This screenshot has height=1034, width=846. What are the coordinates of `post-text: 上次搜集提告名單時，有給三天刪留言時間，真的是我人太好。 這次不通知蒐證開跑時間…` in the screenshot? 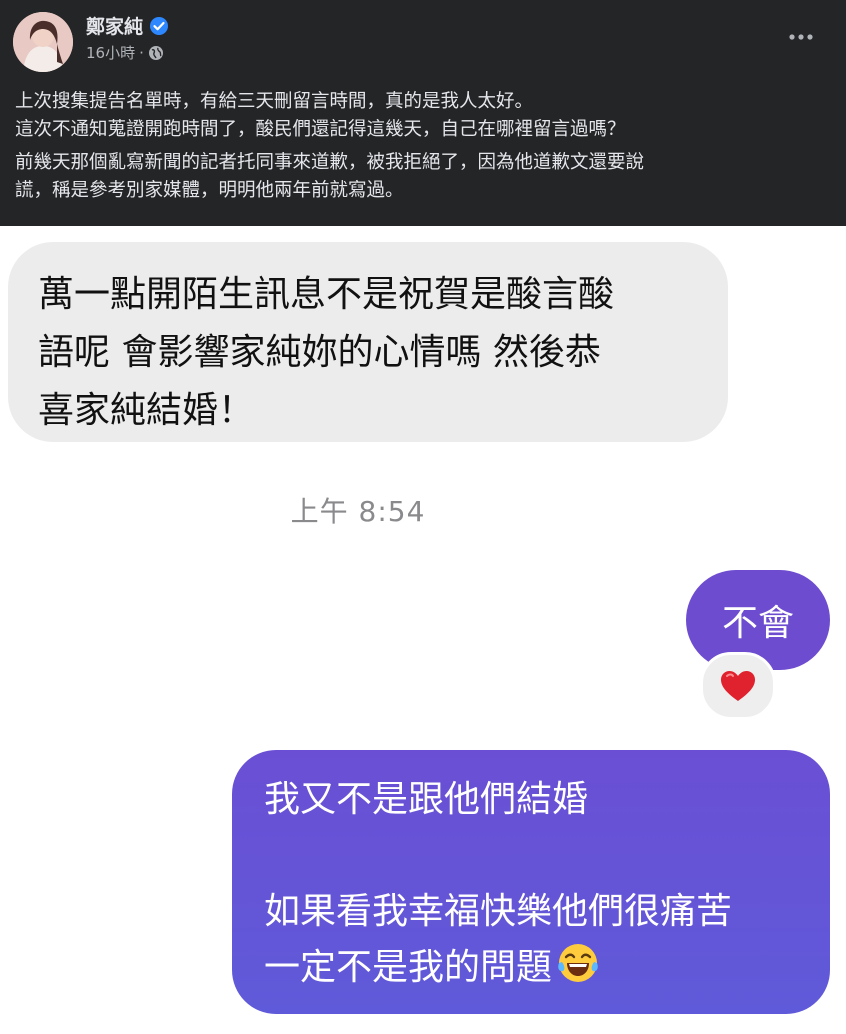 It's located at (423, 149).